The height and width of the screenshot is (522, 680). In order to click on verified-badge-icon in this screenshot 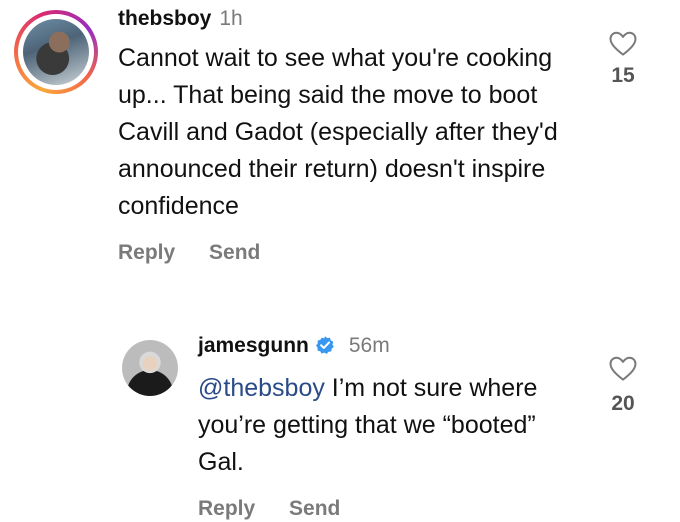, I will do `click(324, 345)`.